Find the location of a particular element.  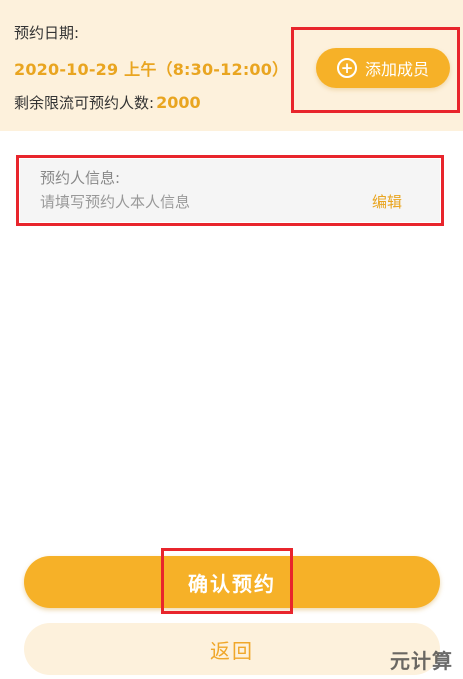

remaining-label: 剩余限流可预约人数: is located at coordinates (84, 103).